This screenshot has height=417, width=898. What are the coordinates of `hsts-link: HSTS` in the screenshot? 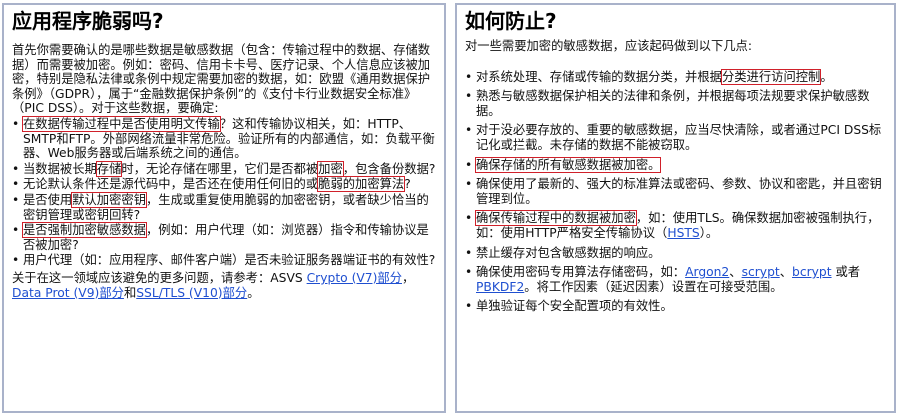 It's located at (683, 233).